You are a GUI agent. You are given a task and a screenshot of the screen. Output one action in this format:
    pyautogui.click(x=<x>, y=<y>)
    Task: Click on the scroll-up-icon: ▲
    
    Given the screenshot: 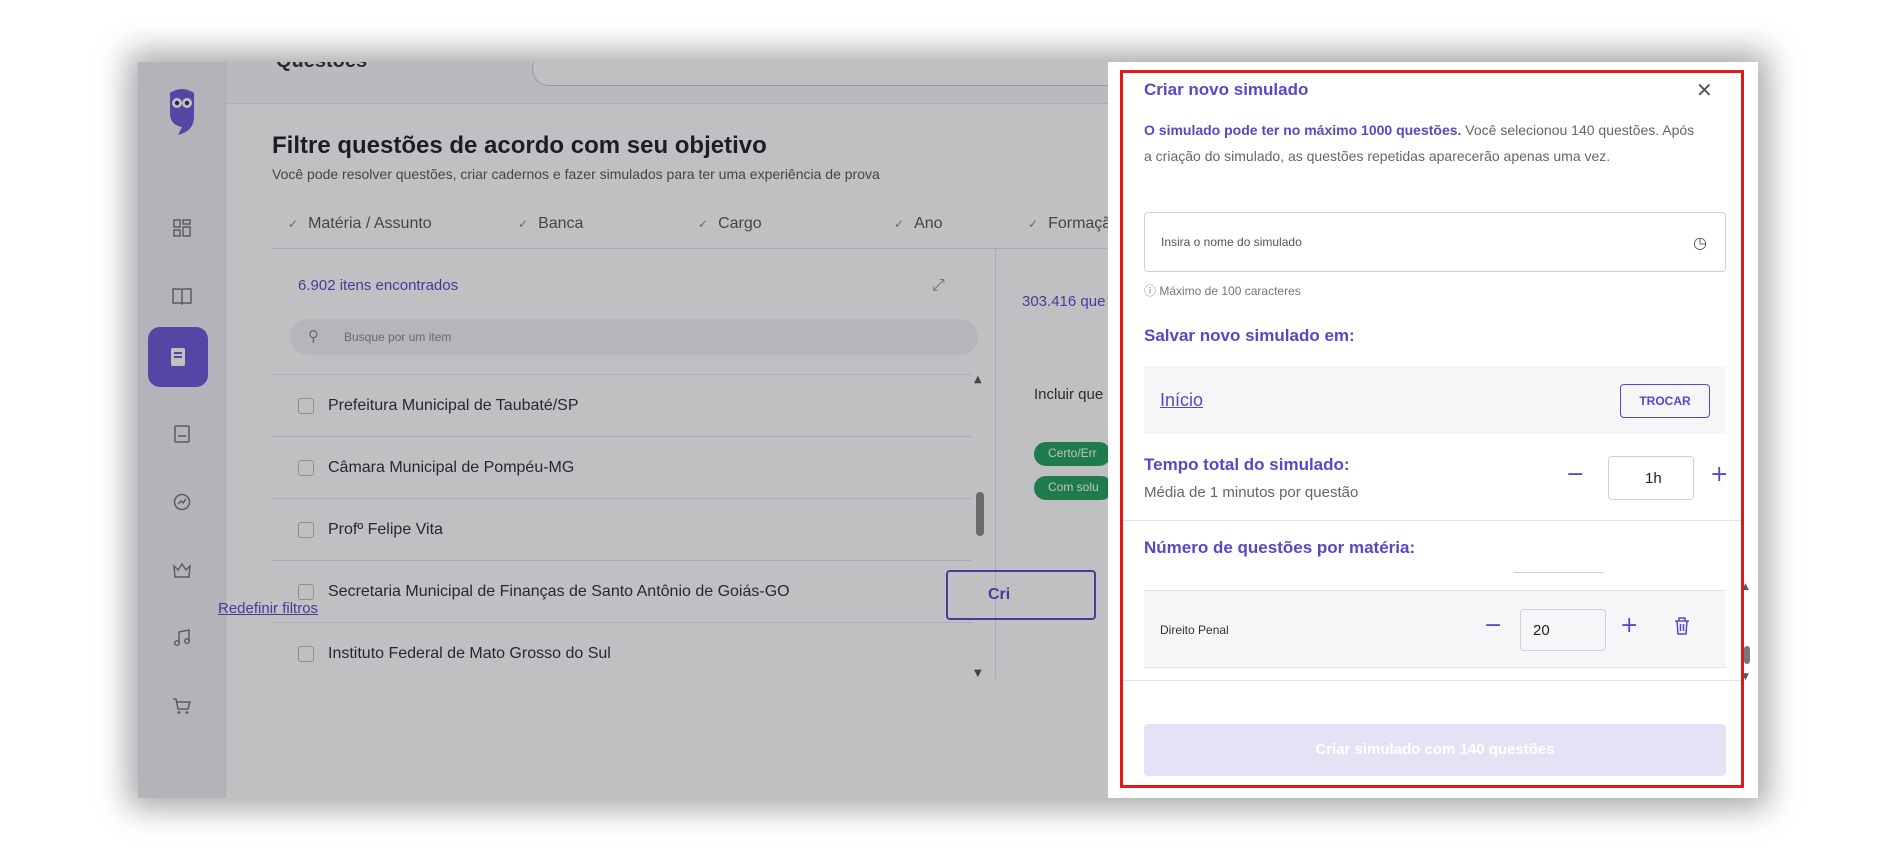 What is the action you would take?
    pyautogui.click(x=1745, y=587)
    